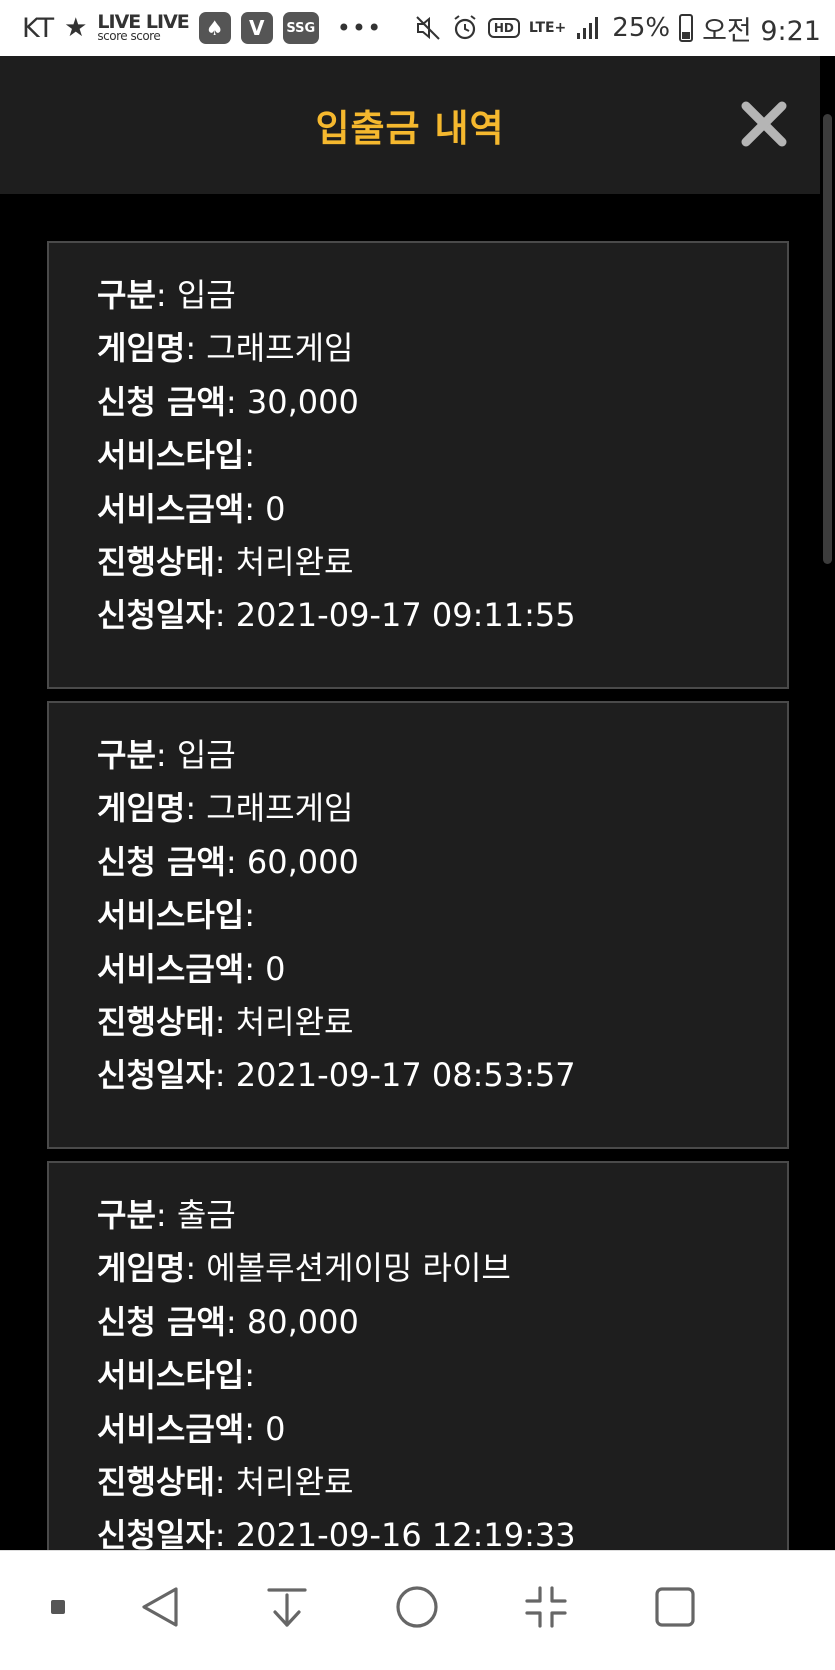  What do you see at coordinates (588, 28) in the screenshot?
I see `signal-icon` at bounding box center [588, 28].